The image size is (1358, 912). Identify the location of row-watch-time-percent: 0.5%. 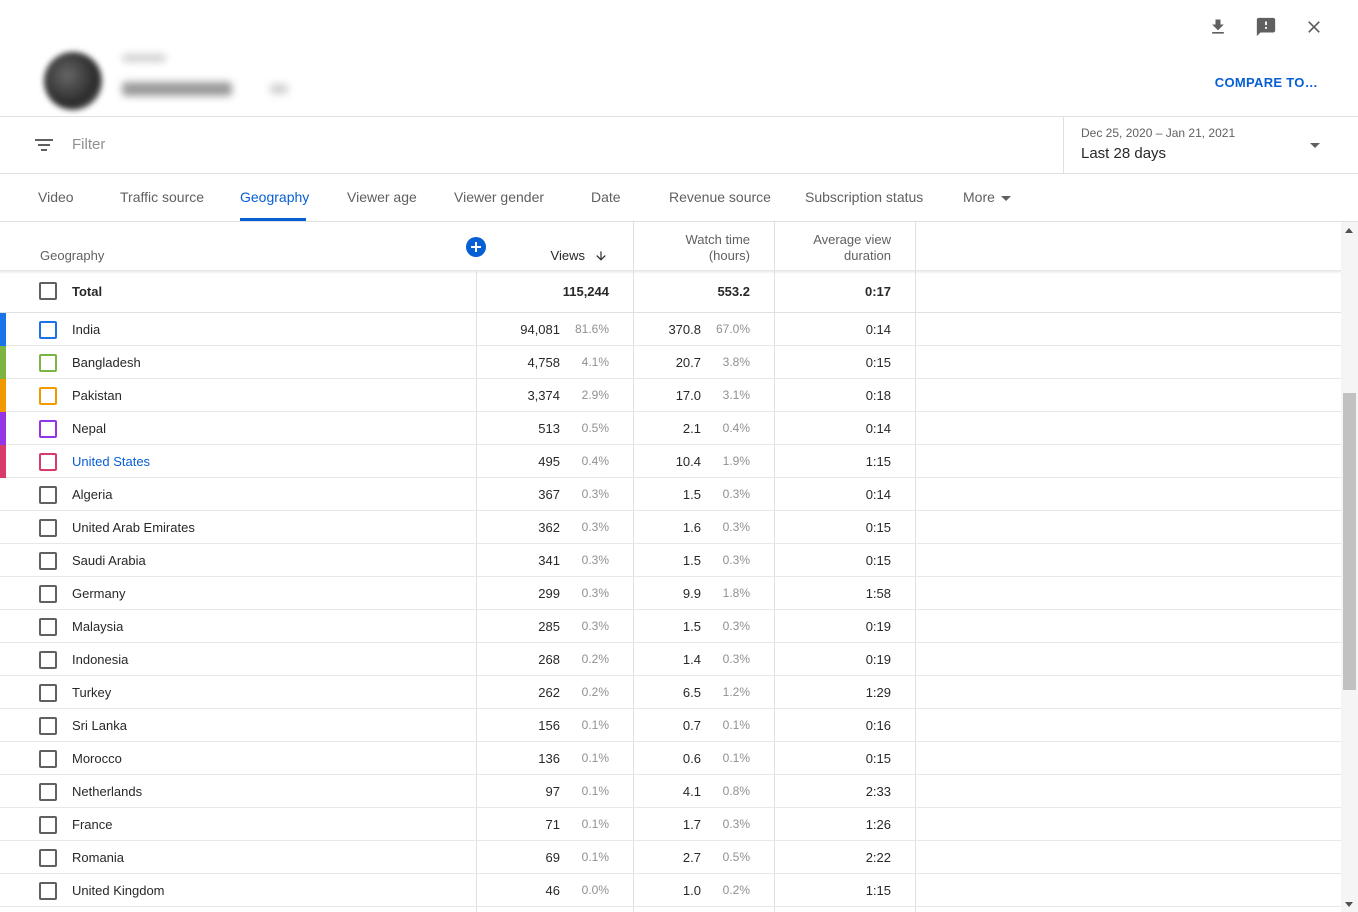
(736, 857).